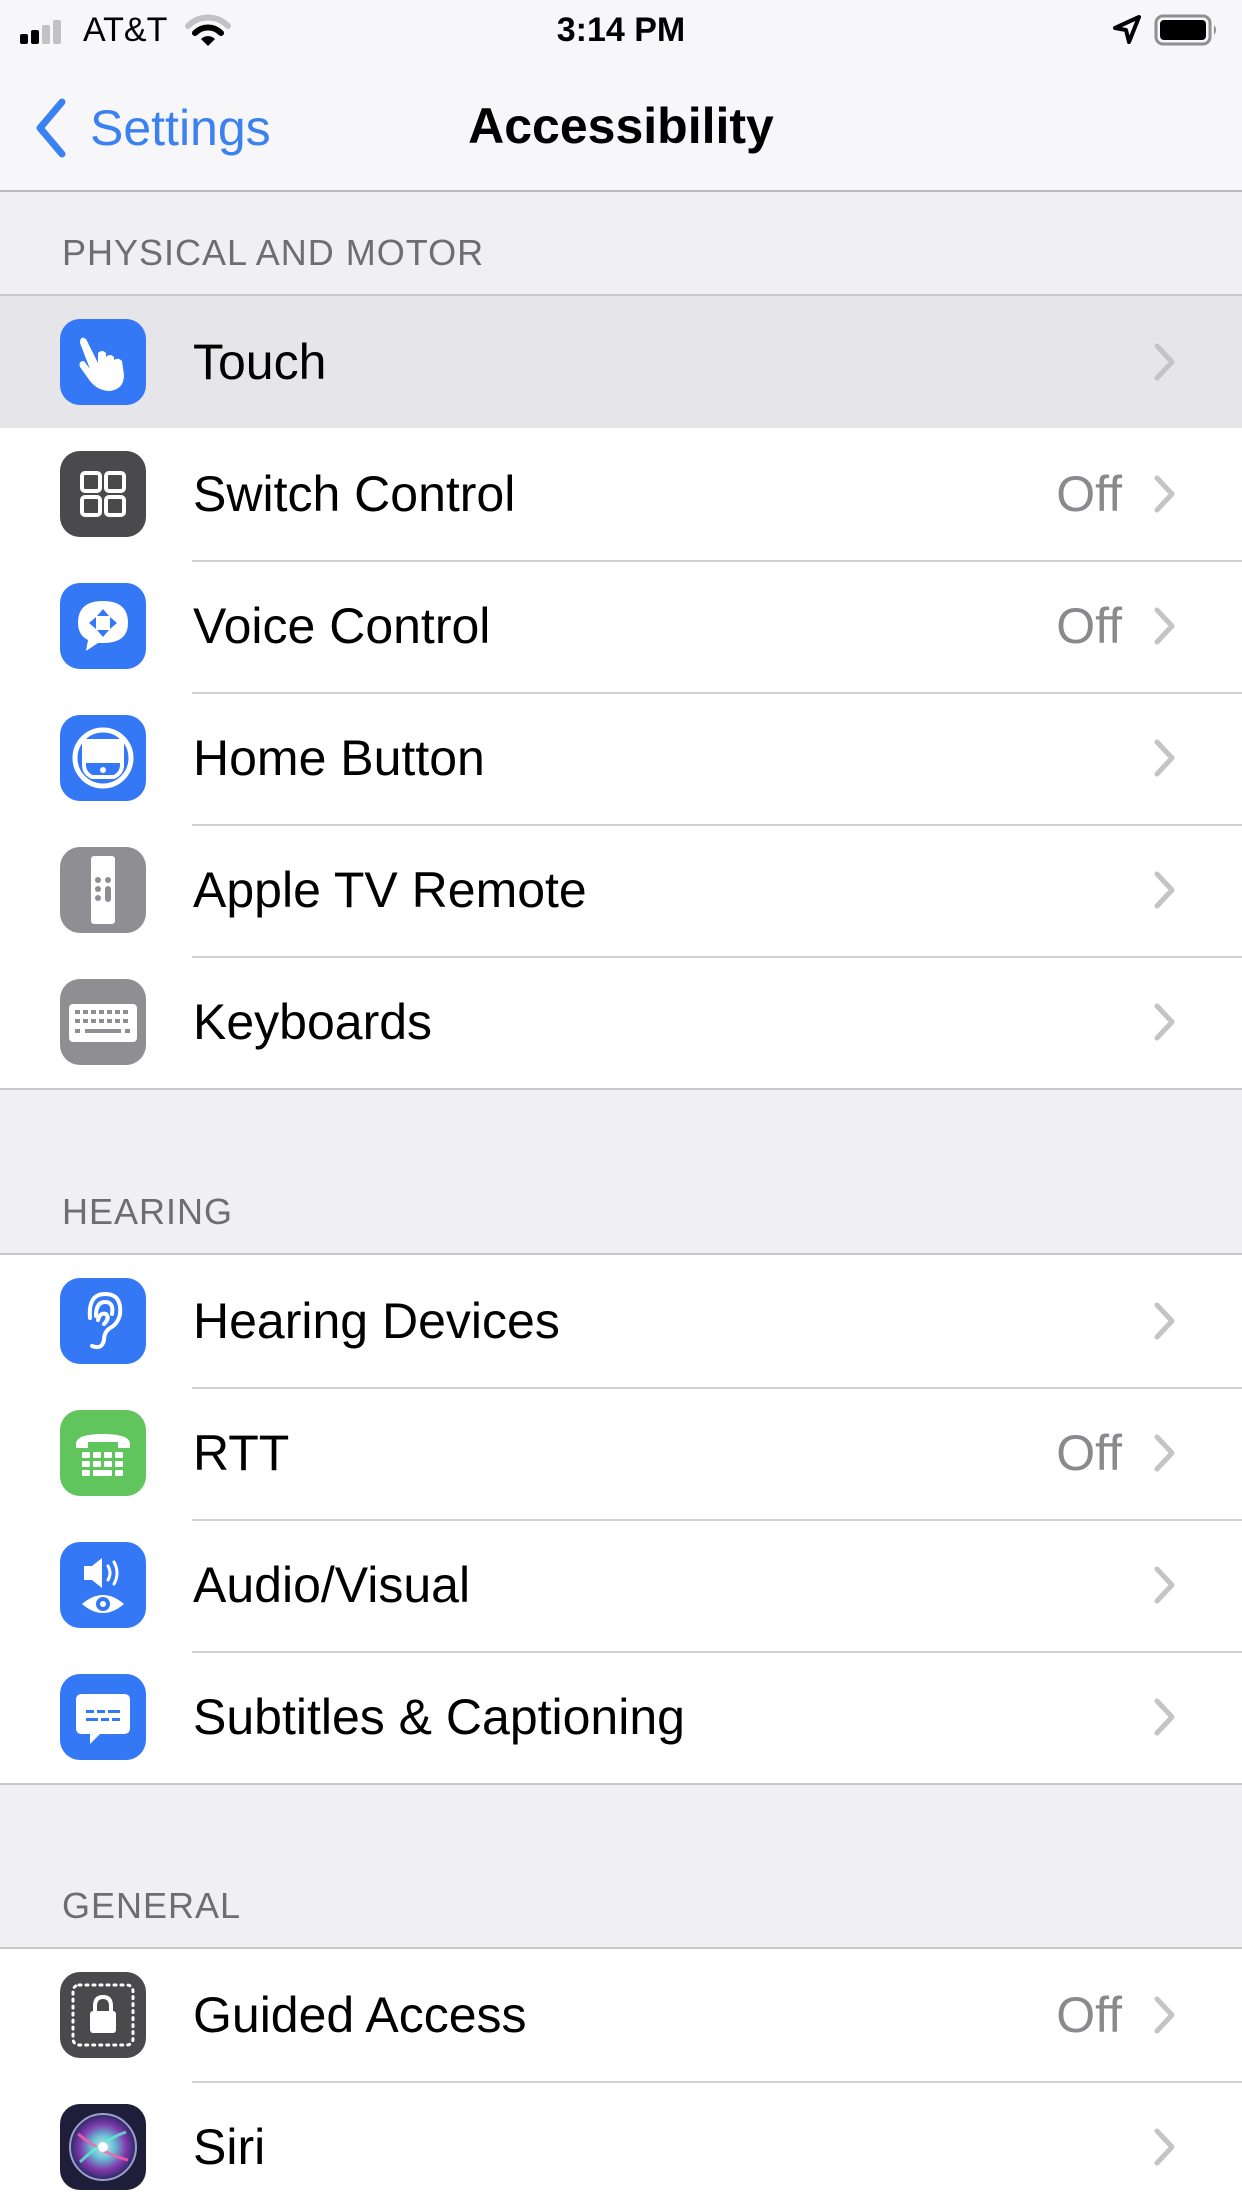 The width and height of the screenshot is (1242, 2208). Describe the element at coordinates (313, 1022) in the screenshot. I see `row-label: Keyboards` at that location.